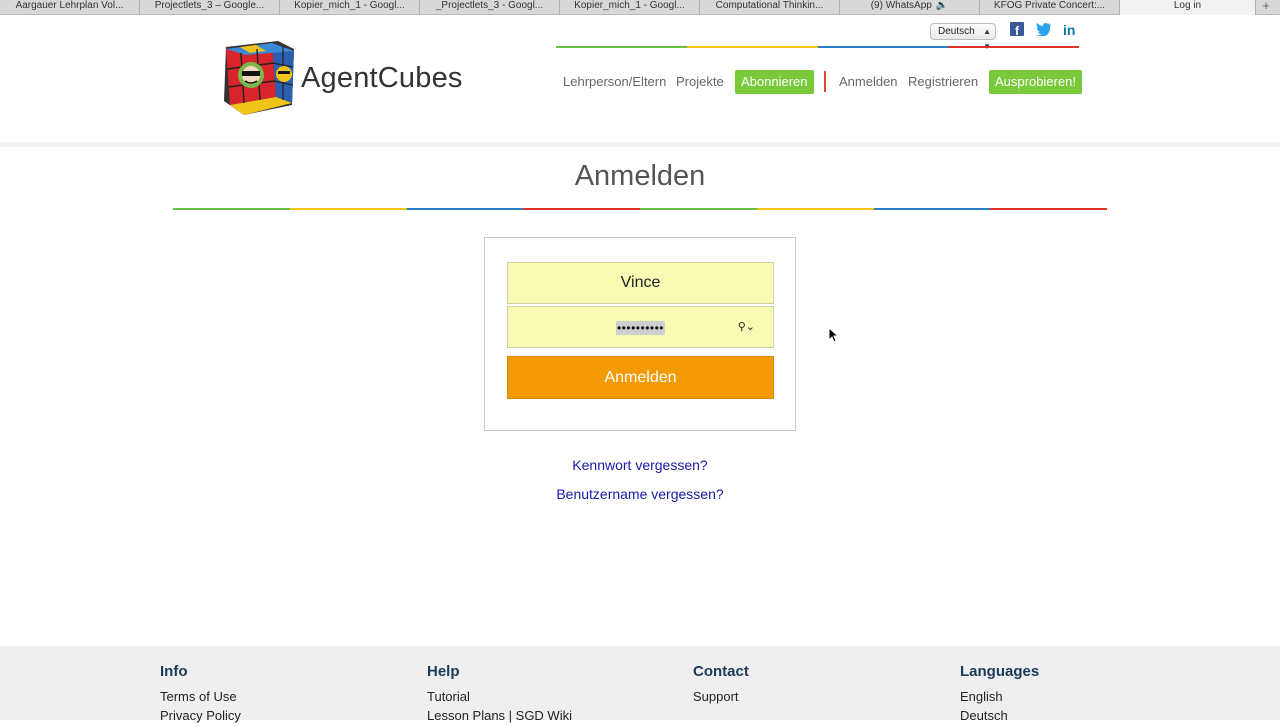  Describe the element at coordinates (700, 82) in the screenshot. I see `nav-projects: Projekte` at that location.